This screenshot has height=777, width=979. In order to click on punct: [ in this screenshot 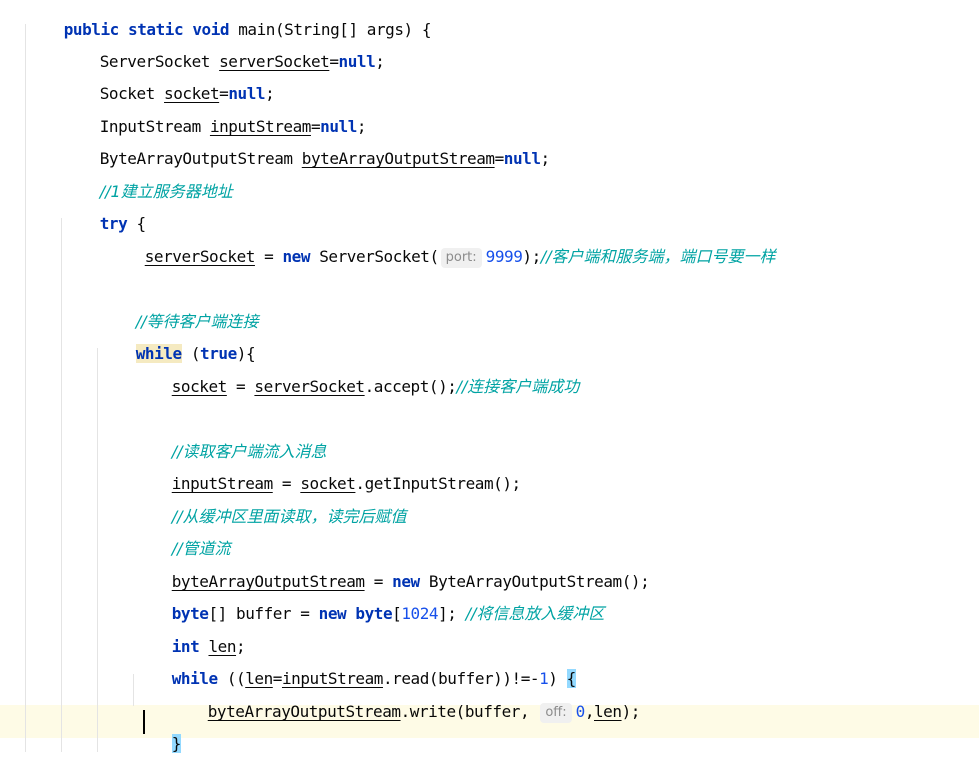, I will do `click(397, 613)`.